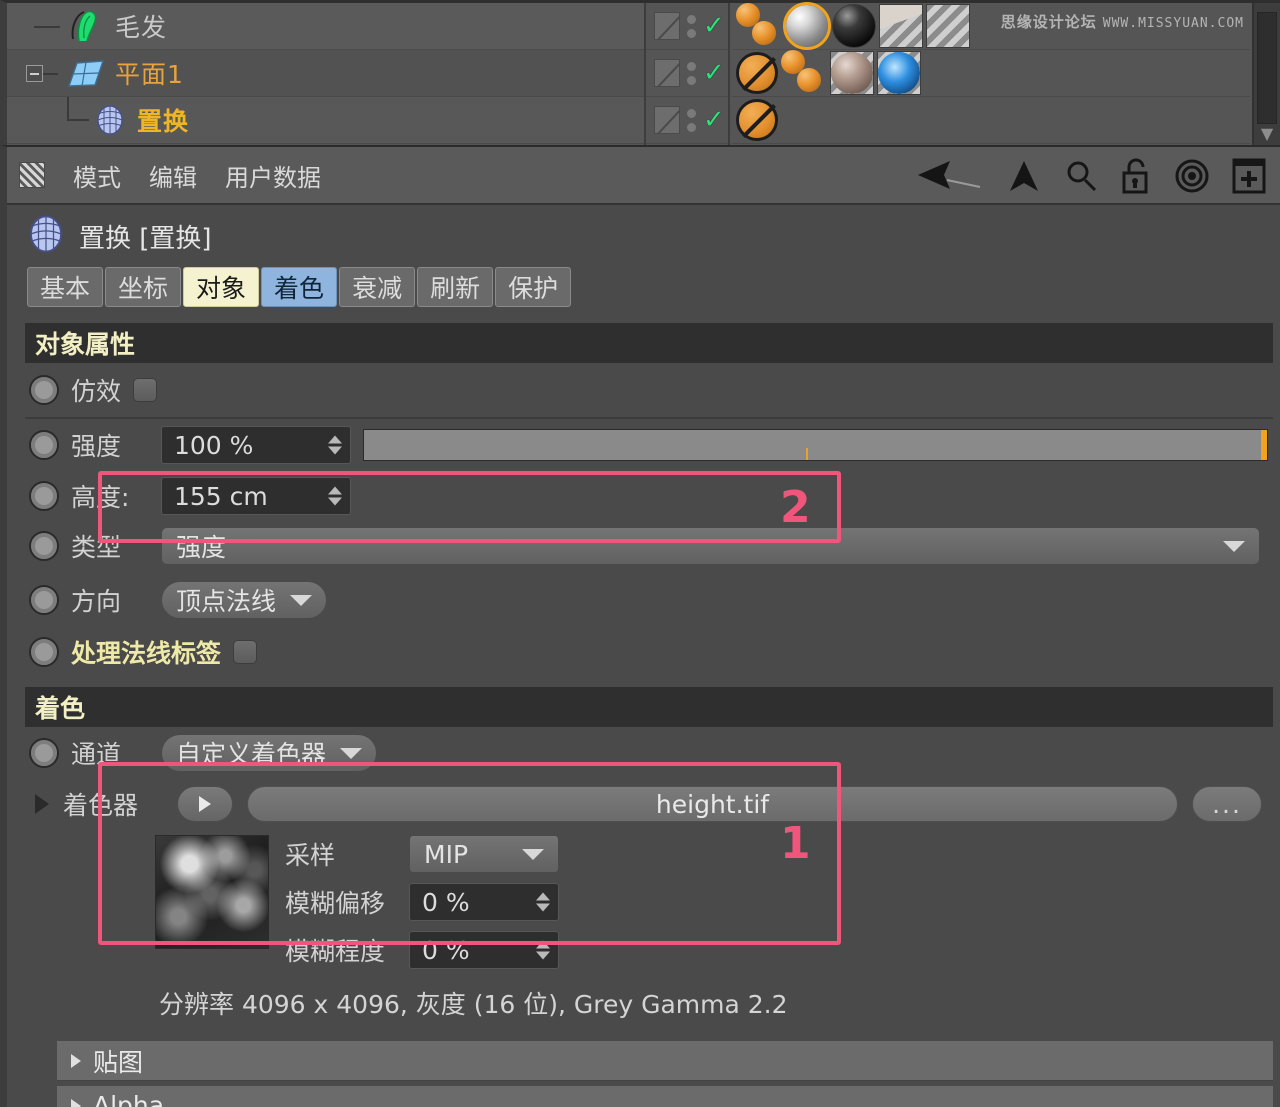 The image size is (1280, 1107). I want to click on material-thumb-checker-partial, so click(901, 26).